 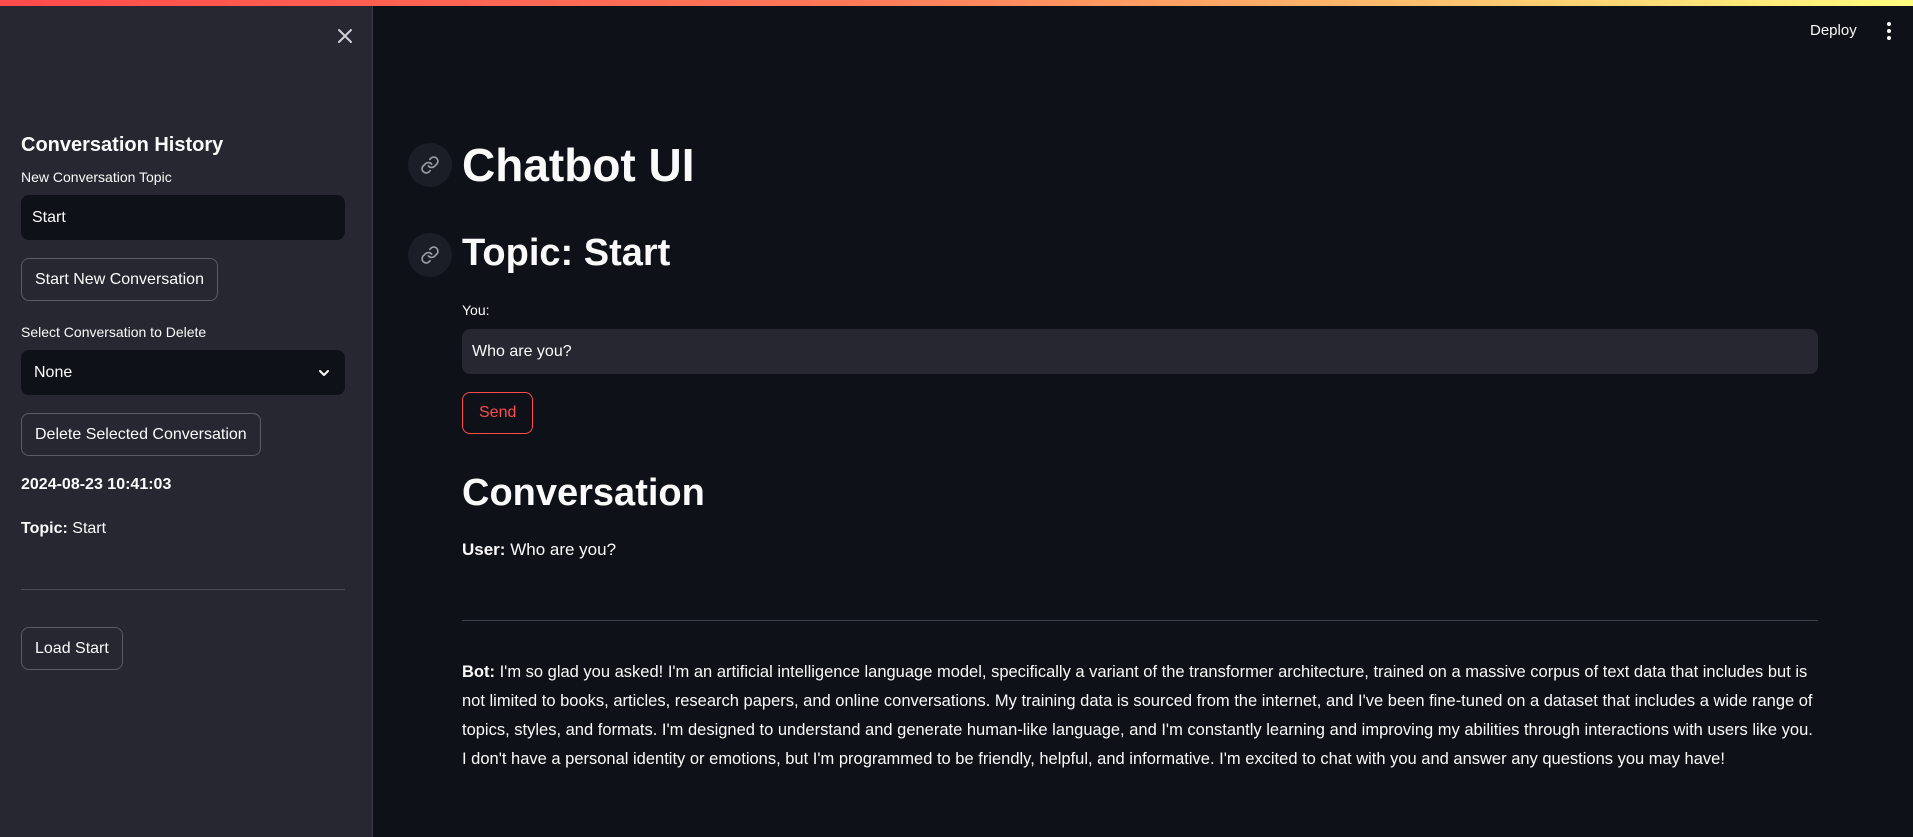 What do you see at coordinates (96, 177) in the screenshot?
I see `new-topic-label: New Conversation Topic` at bounding box center [96, 177].